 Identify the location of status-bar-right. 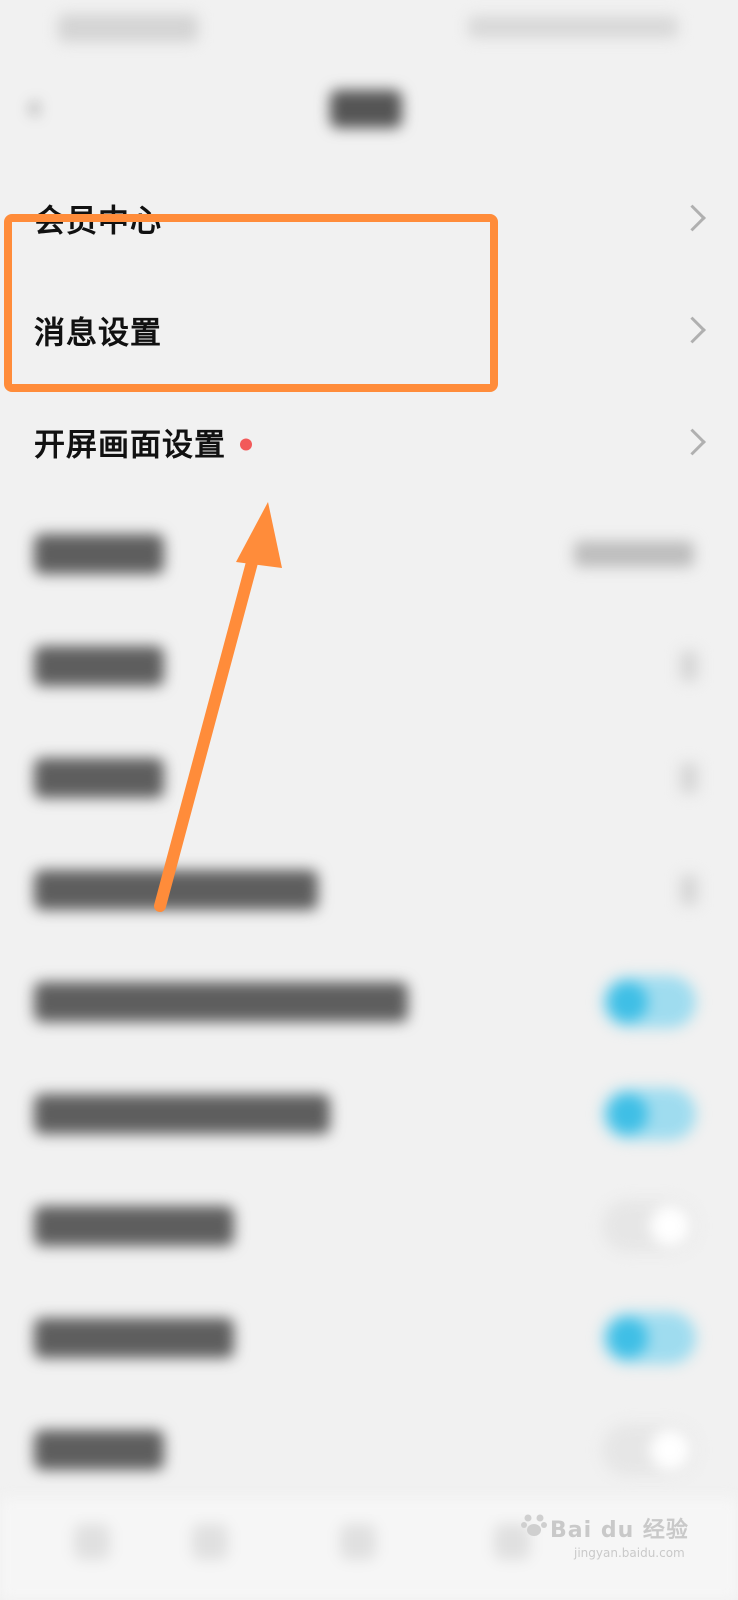
(573, 27).